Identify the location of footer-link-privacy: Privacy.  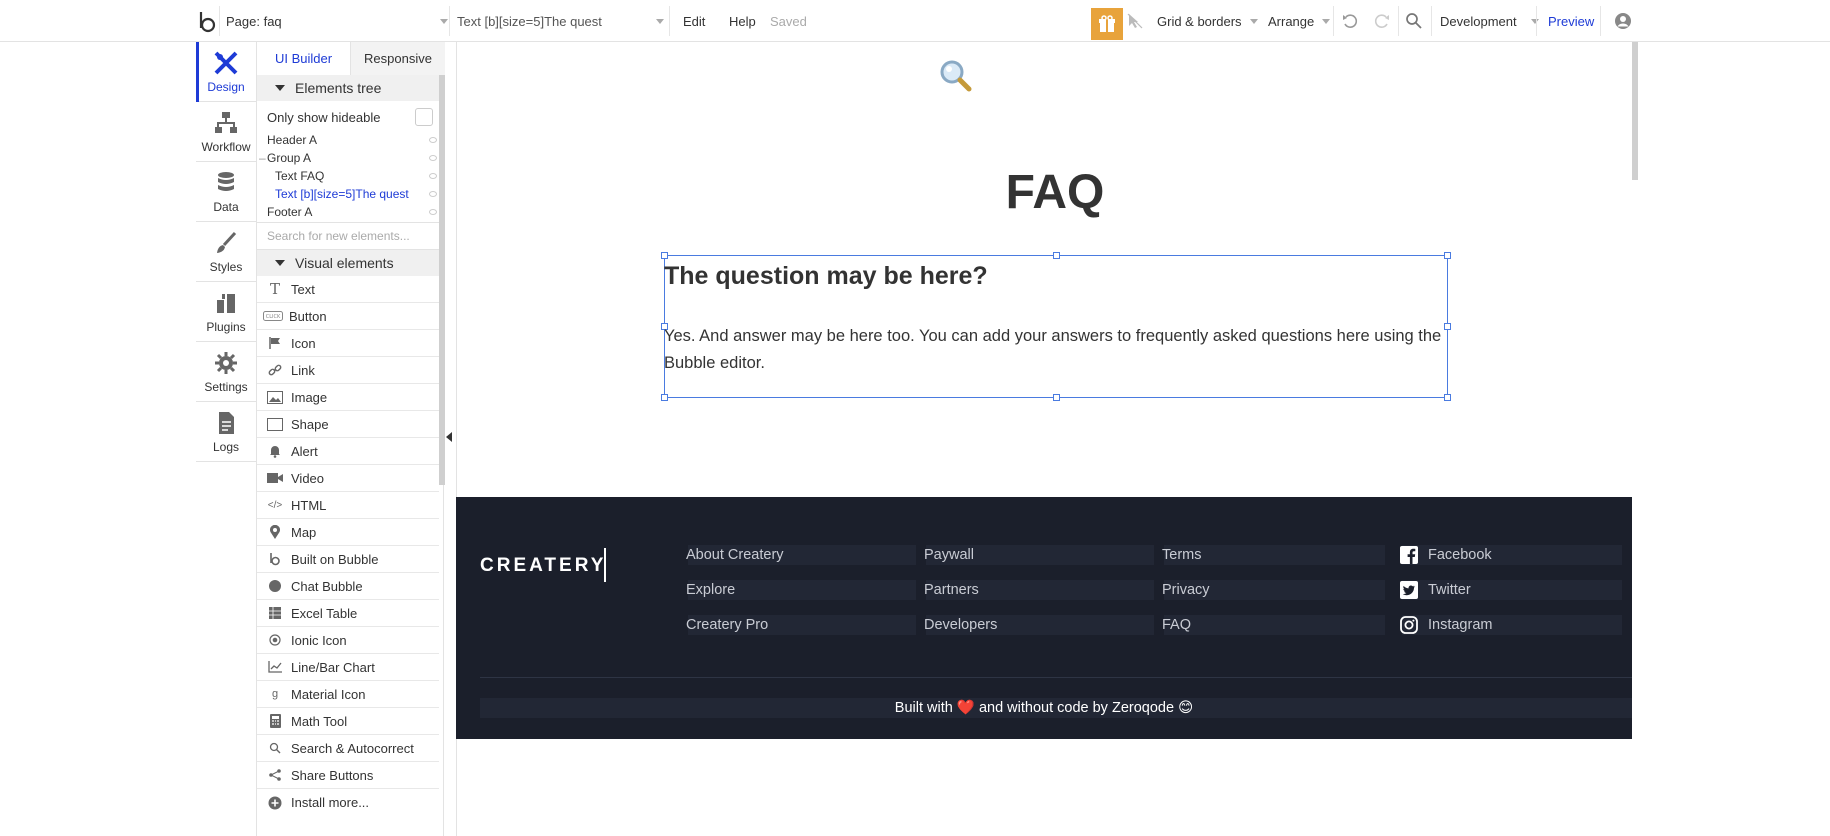
(1186, 590).